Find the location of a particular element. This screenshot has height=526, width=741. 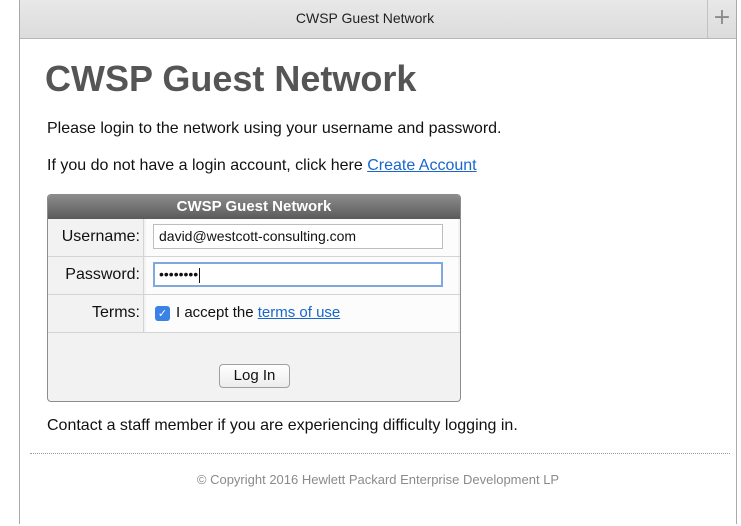

text-caret is located at coordinates (200, 275).